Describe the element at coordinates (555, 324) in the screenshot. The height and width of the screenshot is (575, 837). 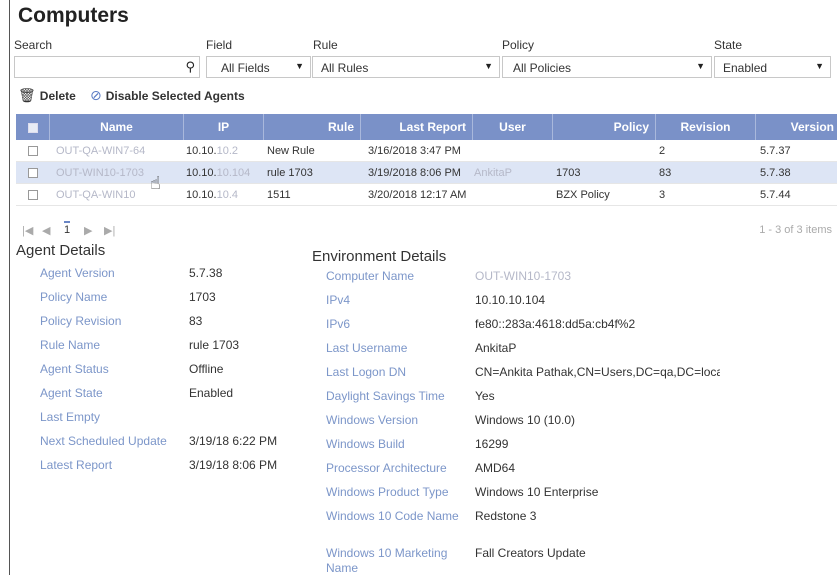
I see `env-detail-value: fe80::283a:4618:dd5a:cb4f%2` at that location.